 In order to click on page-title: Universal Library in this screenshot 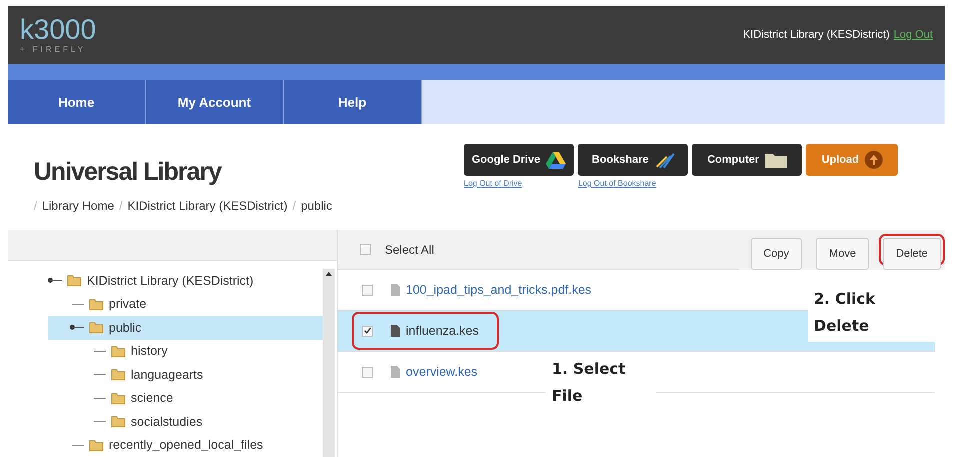, I will do `click(128, 172)`.